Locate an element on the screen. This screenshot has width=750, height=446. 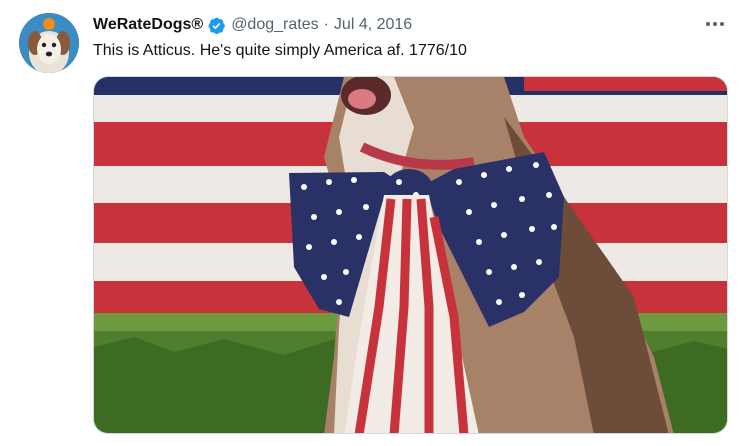
verified-badge-icon is located at coordinates (216, 25).